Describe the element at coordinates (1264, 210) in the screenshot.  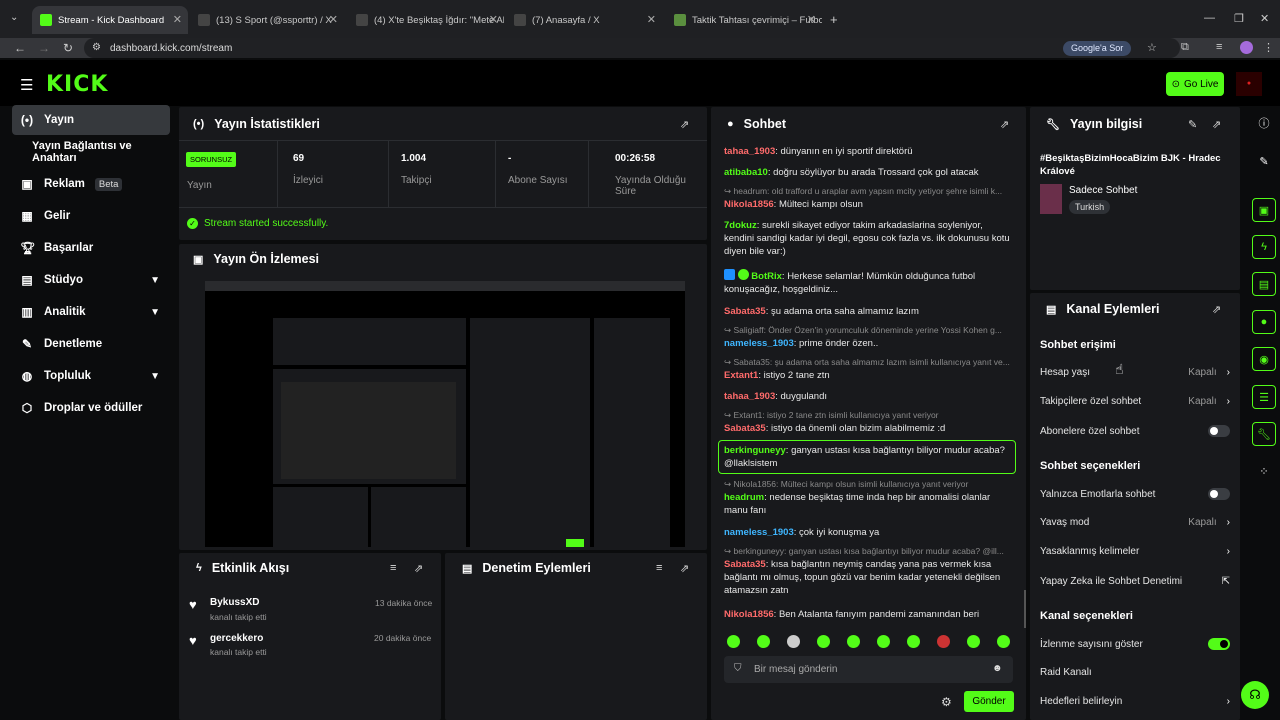
I see `qr-code-icon: ▣` at that location.